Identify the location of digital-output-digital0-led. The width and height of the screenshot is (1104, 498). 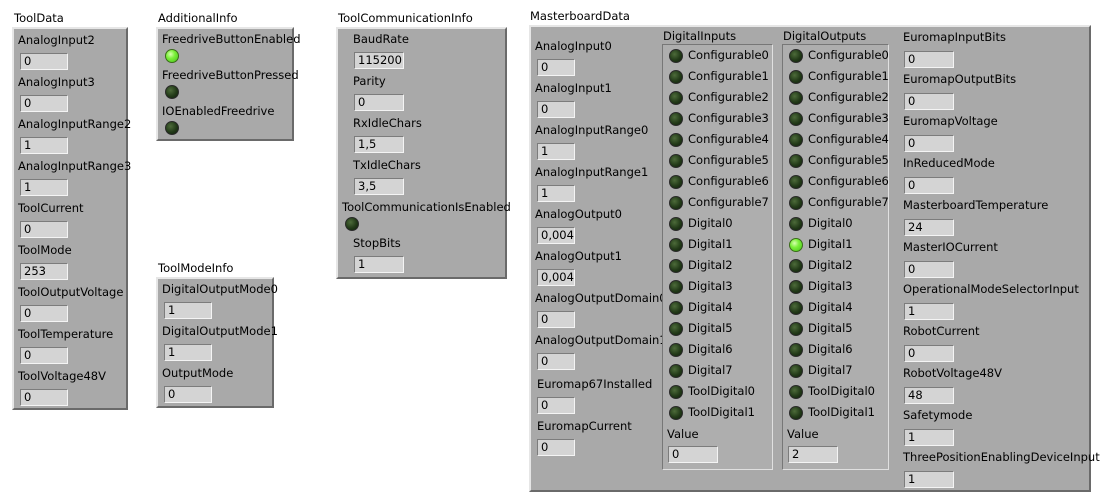
(796, 224).